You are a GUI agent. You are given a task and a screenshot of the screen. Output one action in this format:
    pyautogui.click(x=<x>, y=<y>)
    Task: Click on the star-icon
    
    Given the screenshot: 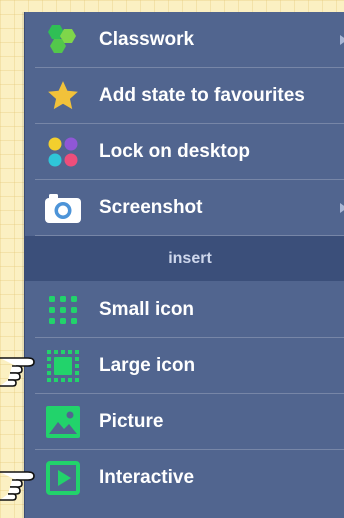 What is the action you would take?
    pyautogui.click(x=63, y=96)
    